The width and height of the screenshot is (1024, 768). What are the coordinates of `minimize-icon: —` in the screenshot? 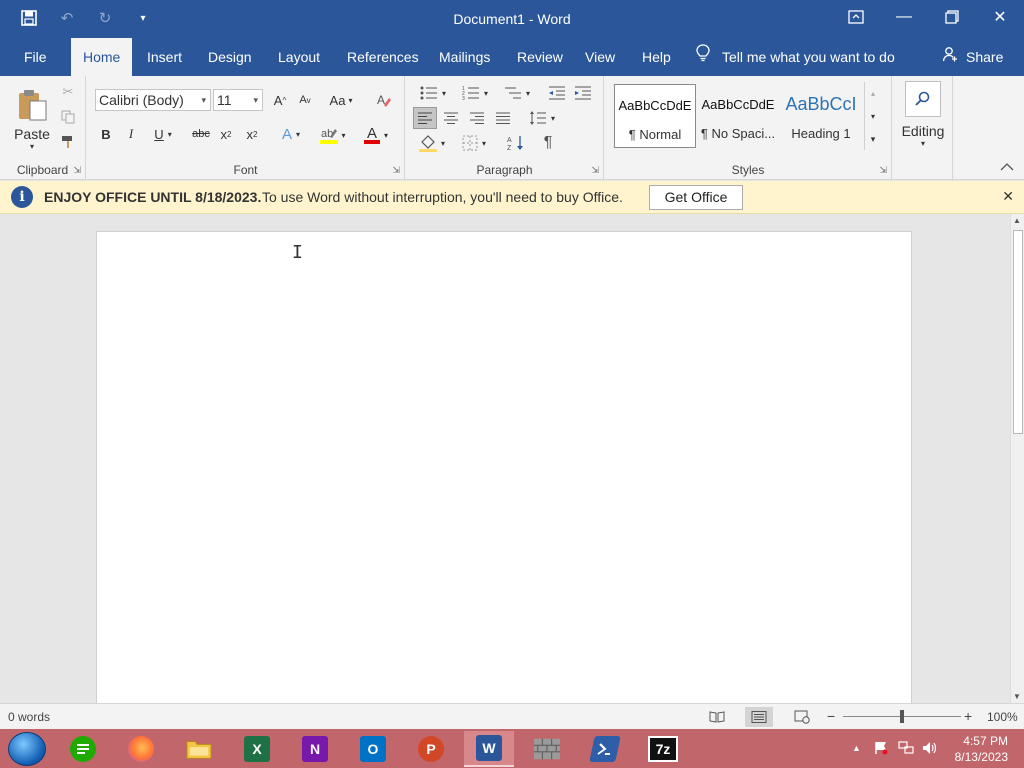 It's located at (904, 17).